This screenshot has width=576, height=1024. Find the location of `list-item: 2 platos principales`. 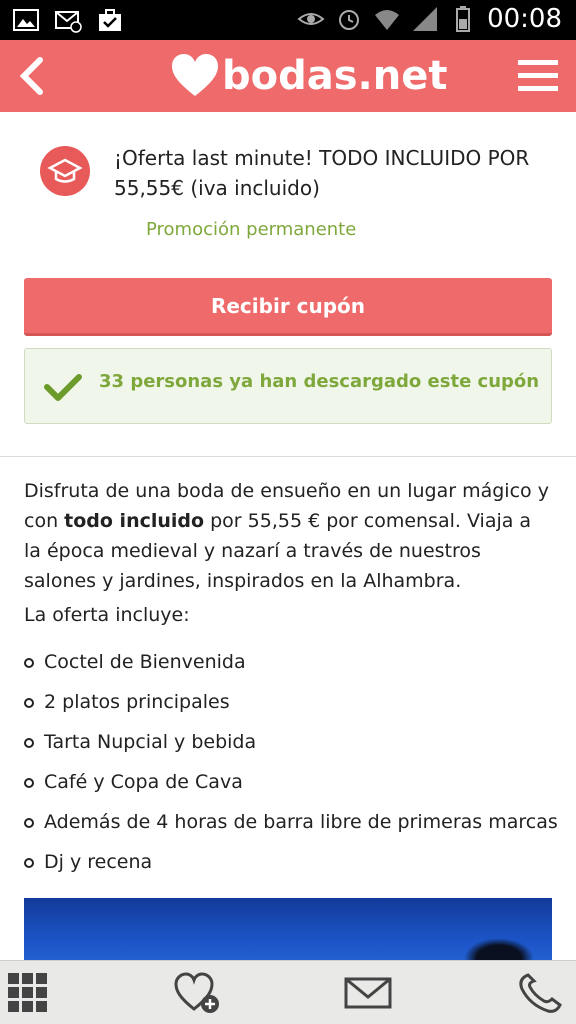

list-item: 2 platos principales is located at coordinates (294, 706).